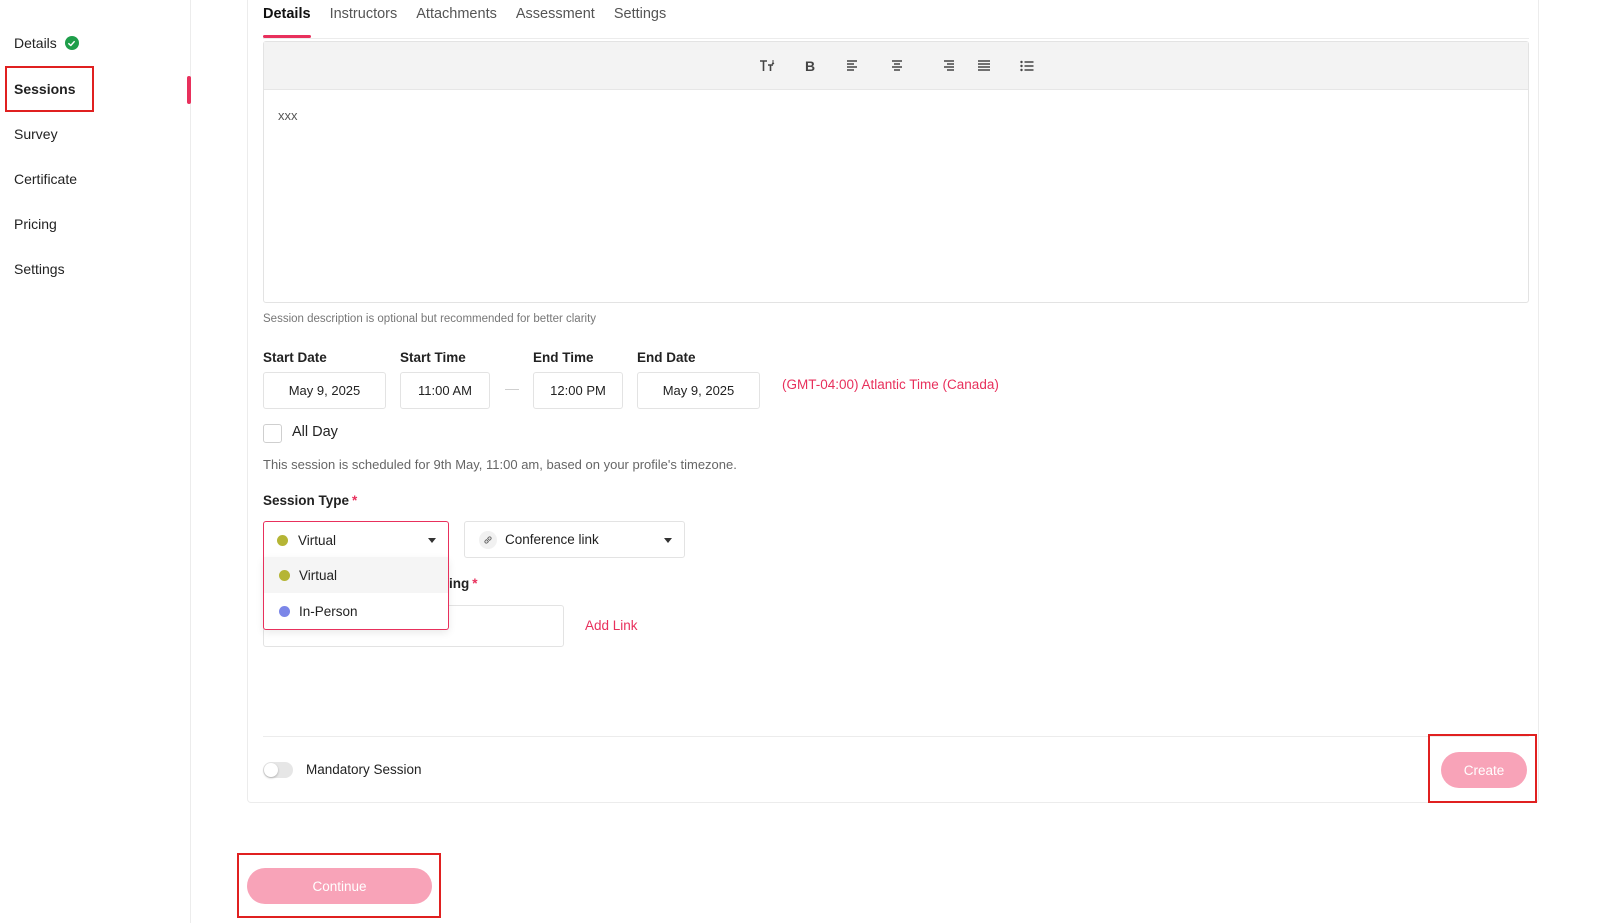 Image resolution: width=1600 pixels, height=923 pixels. Describe the element at coordinates (890, 384) in the screenshot. I see `timezone-link: (GMT-04:00) Atlantic Time (Canada)` at that location.